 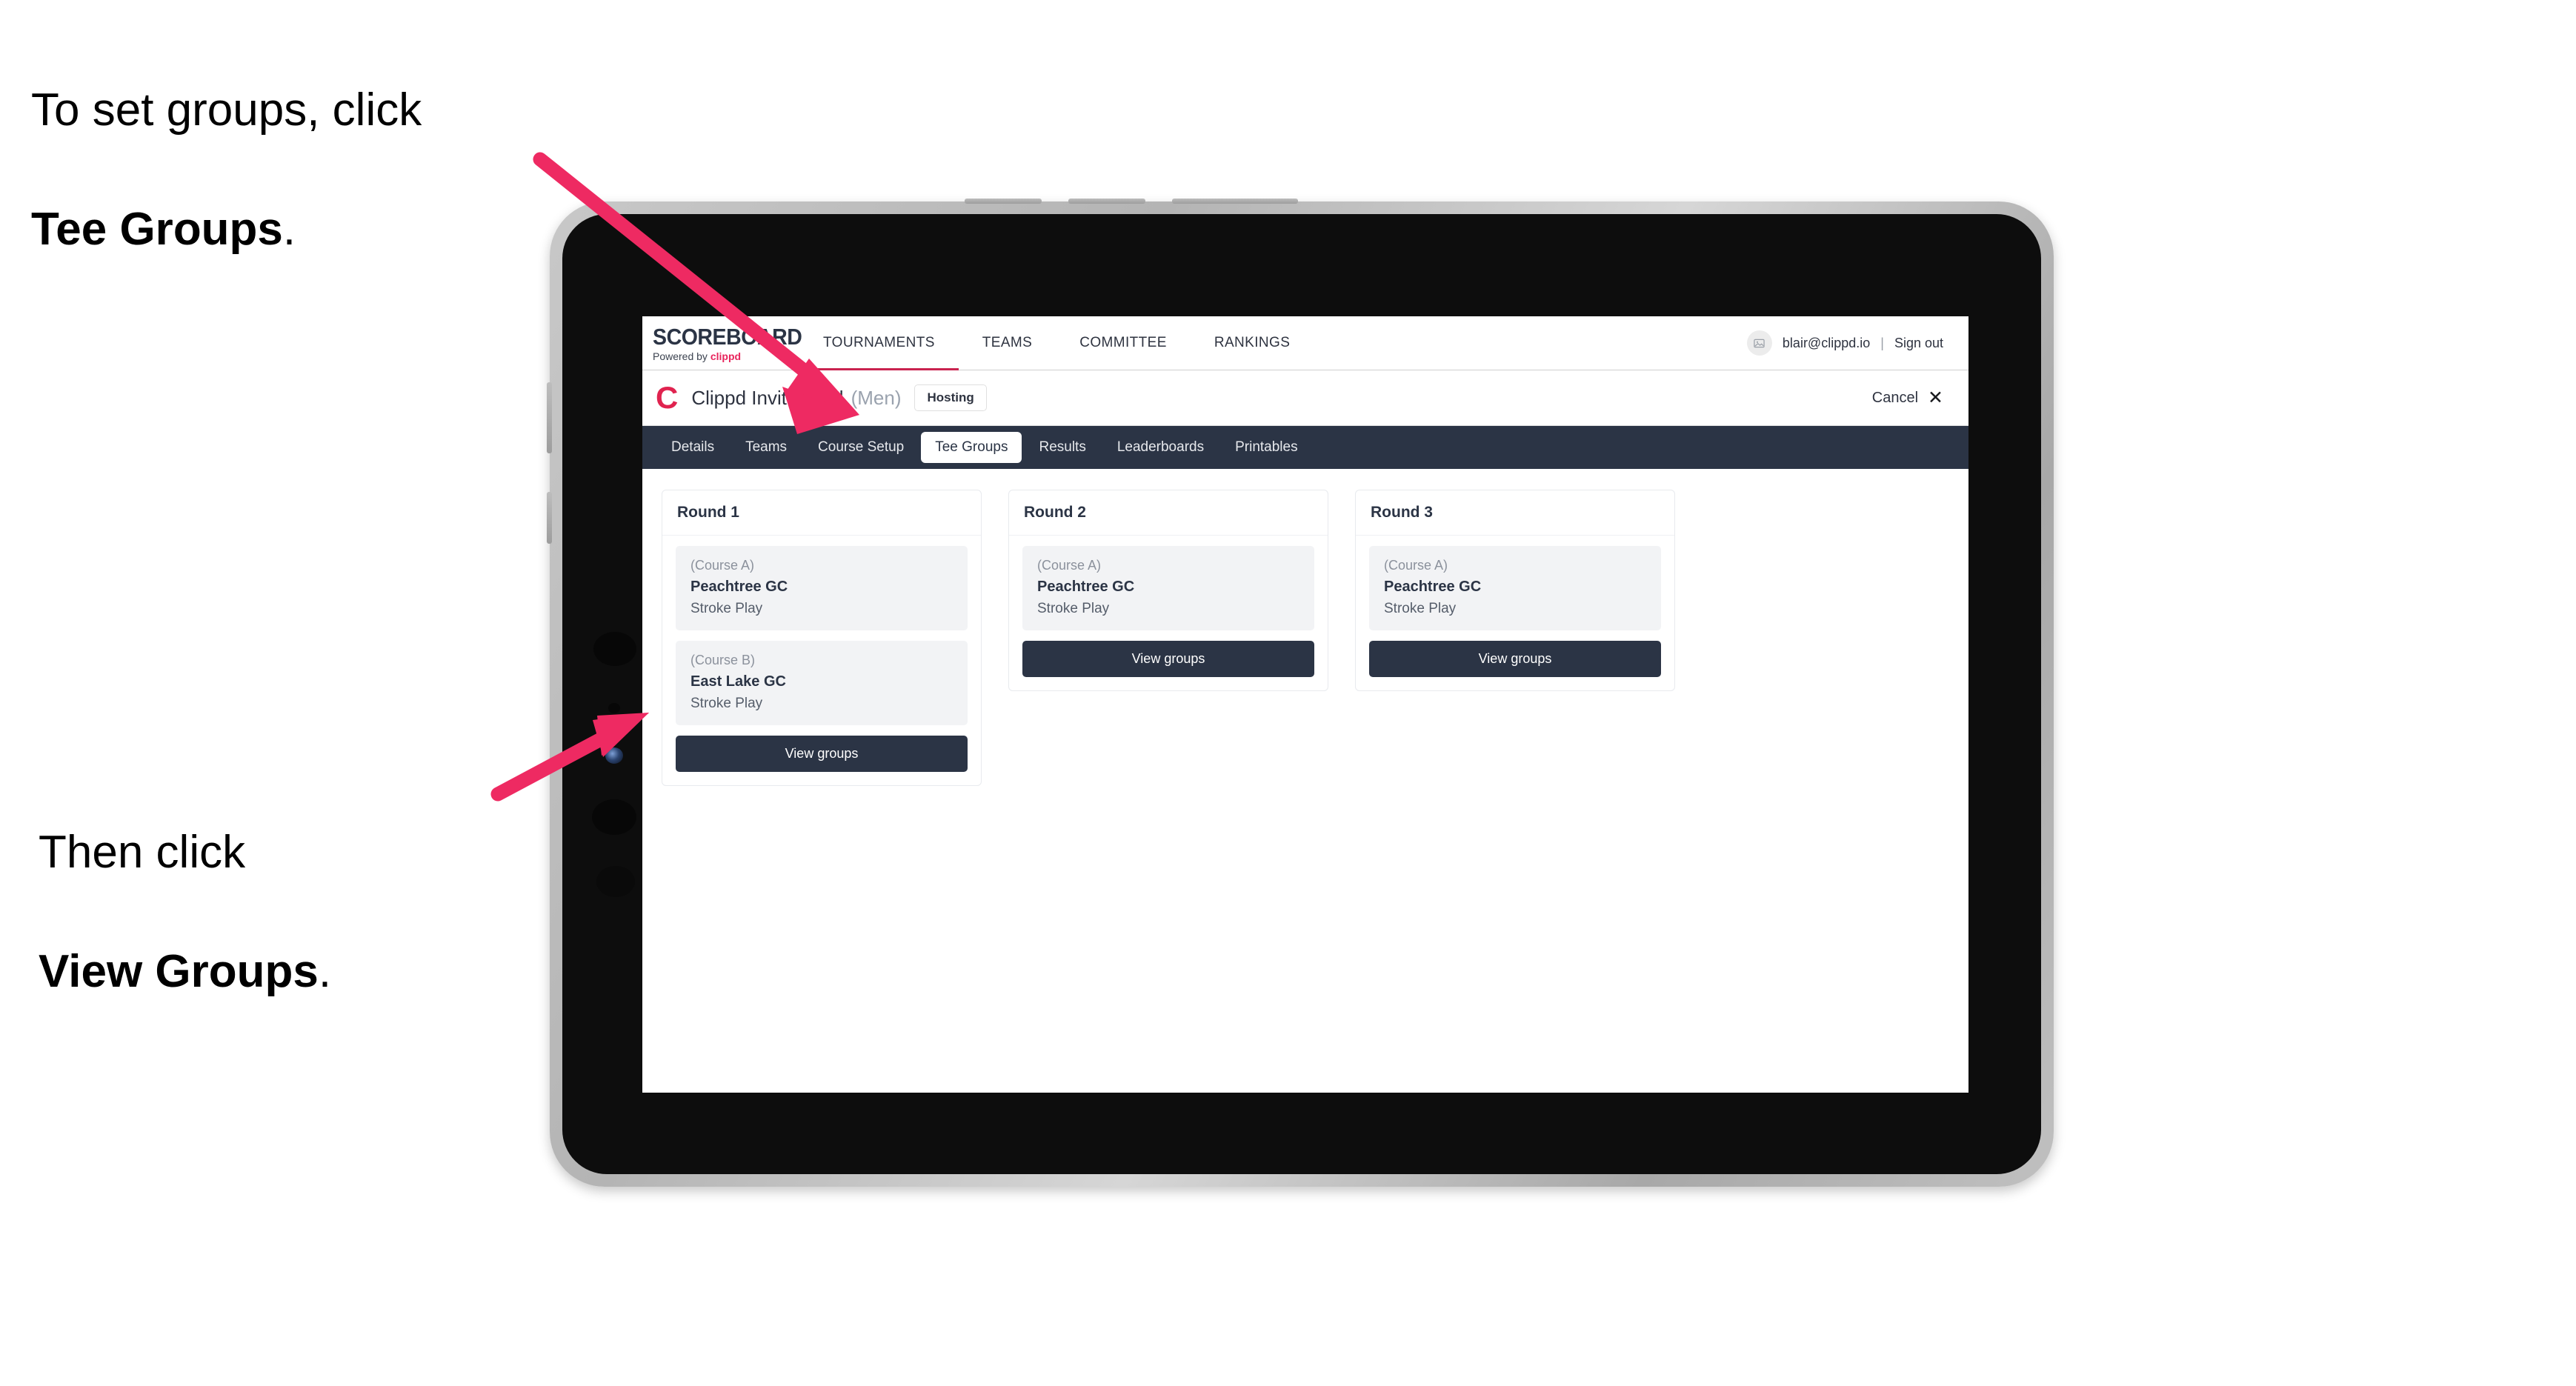 What do you see at coordinates (157, 229) in the screenshot?
I see `annotation-top-emphasis: Tee Groups` at bounding box center [157, 229].